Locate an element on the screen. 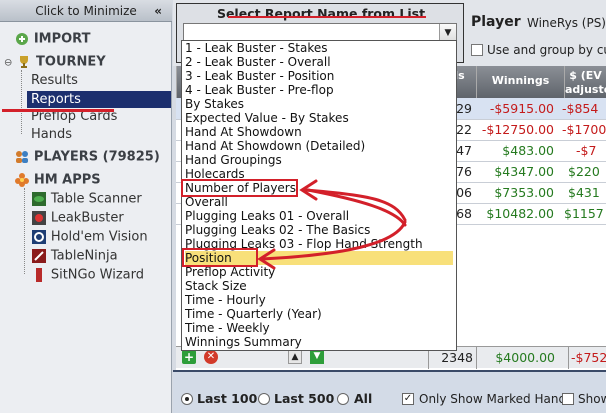 The height and width of the screenshot is (413, 606). annotation-arrows is located at coordinates (332, 224).